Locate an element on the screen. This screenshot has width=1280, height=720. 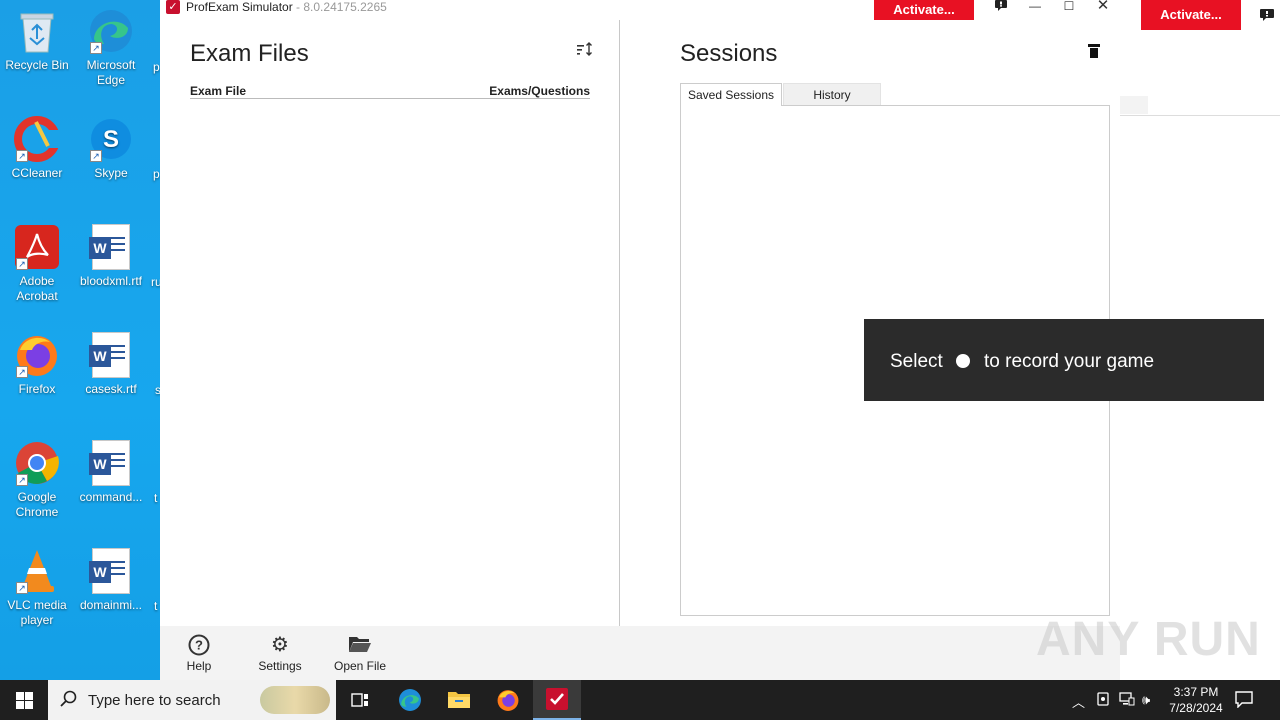
adobe-acrobat-icon: ↗ is located at coordinates (37, 247).